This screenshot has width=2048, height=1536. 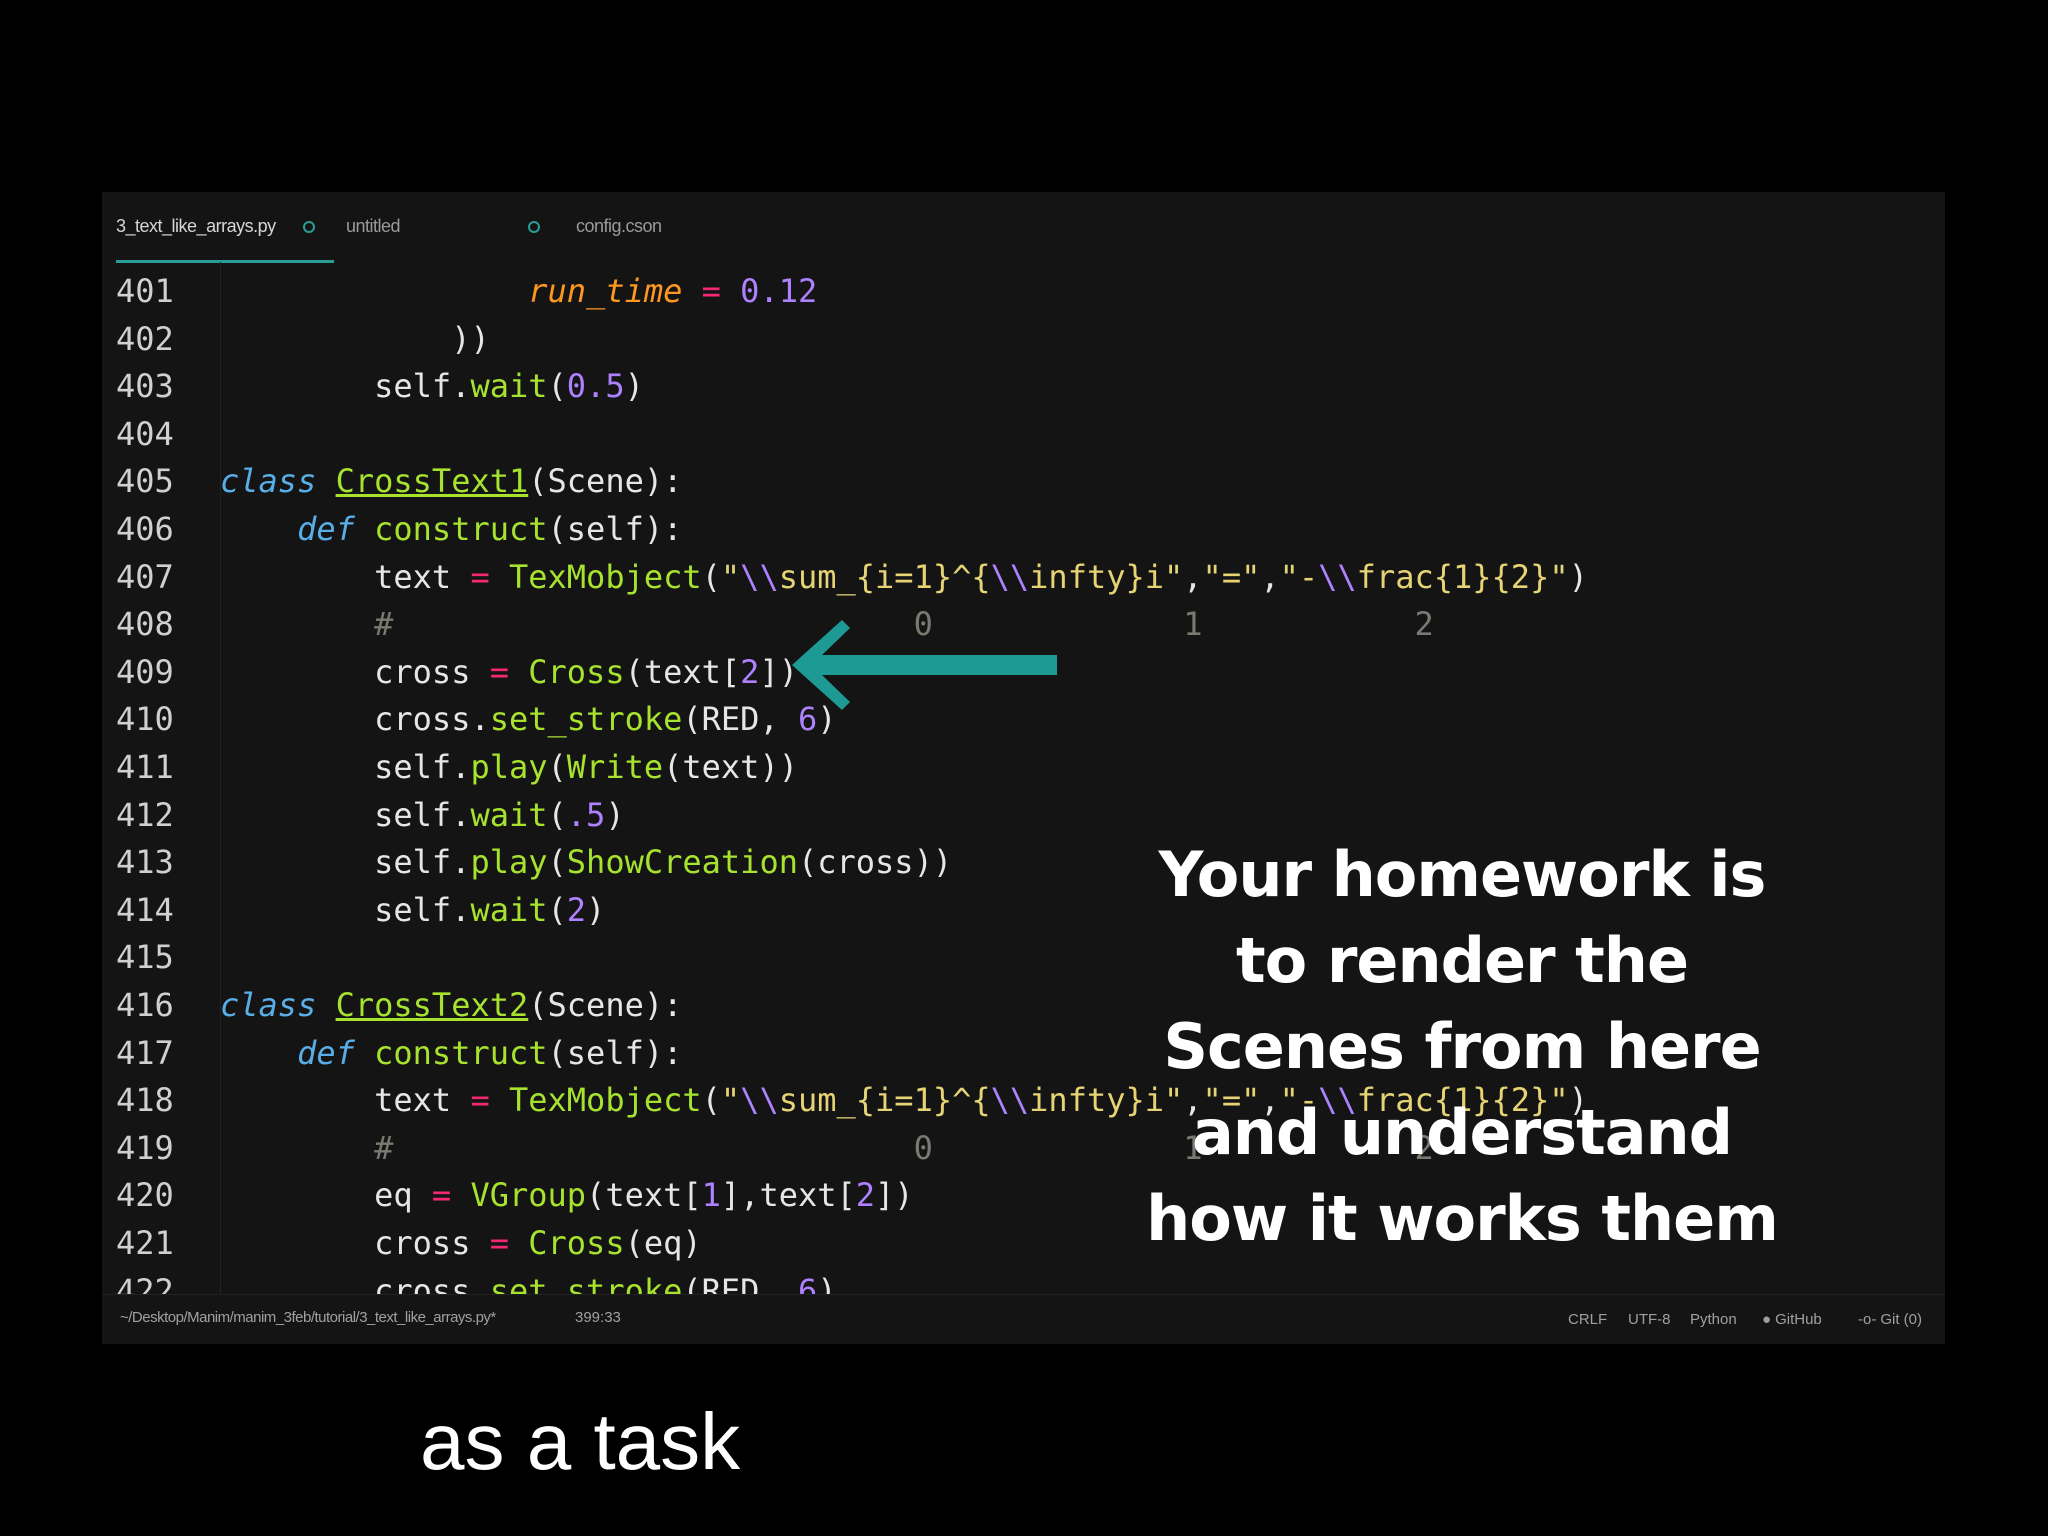 What do you see at coordinates (682, 671) in the screenshot?
I see `code-token: (text[` at bounding box center [682, 671].